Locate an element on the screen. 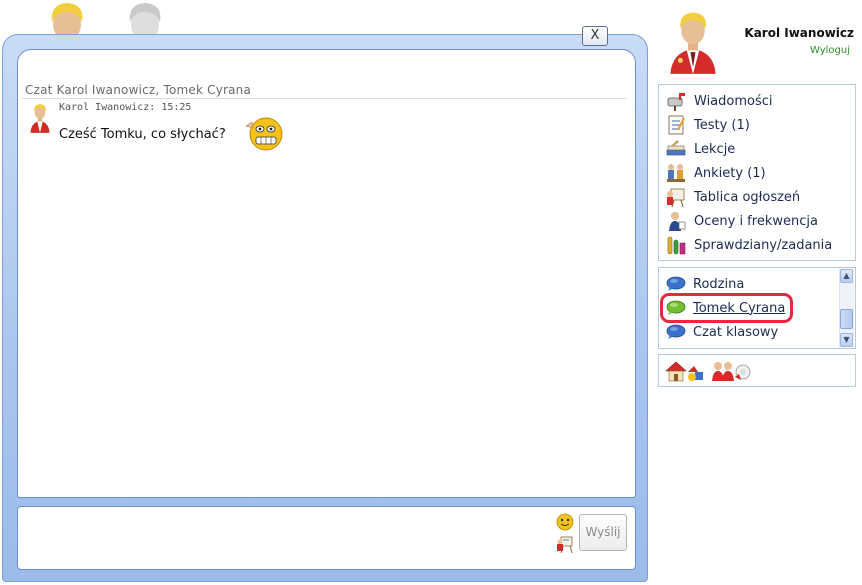 Image resolution: width=862 pixels, height=585 pixels. menu-item-label: Lekcje is located at coordinates (715, 149).